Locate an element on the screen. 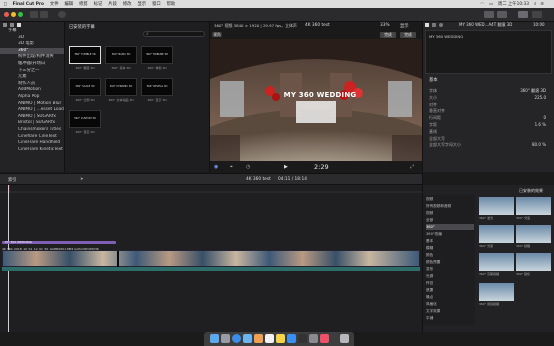 This screenshot has height=346, width=554. effects-category: 所有视频和音频 is located at coordinates (450, 206).